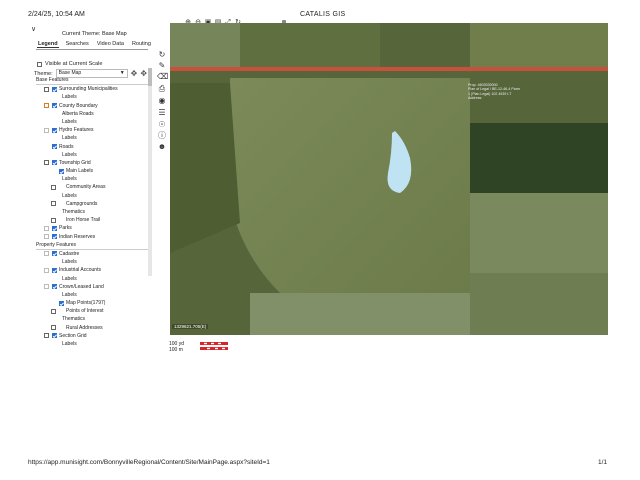 This screenshot has height=480, width=640. I want to click on info-icon: ⓘ, so click(162, 135).